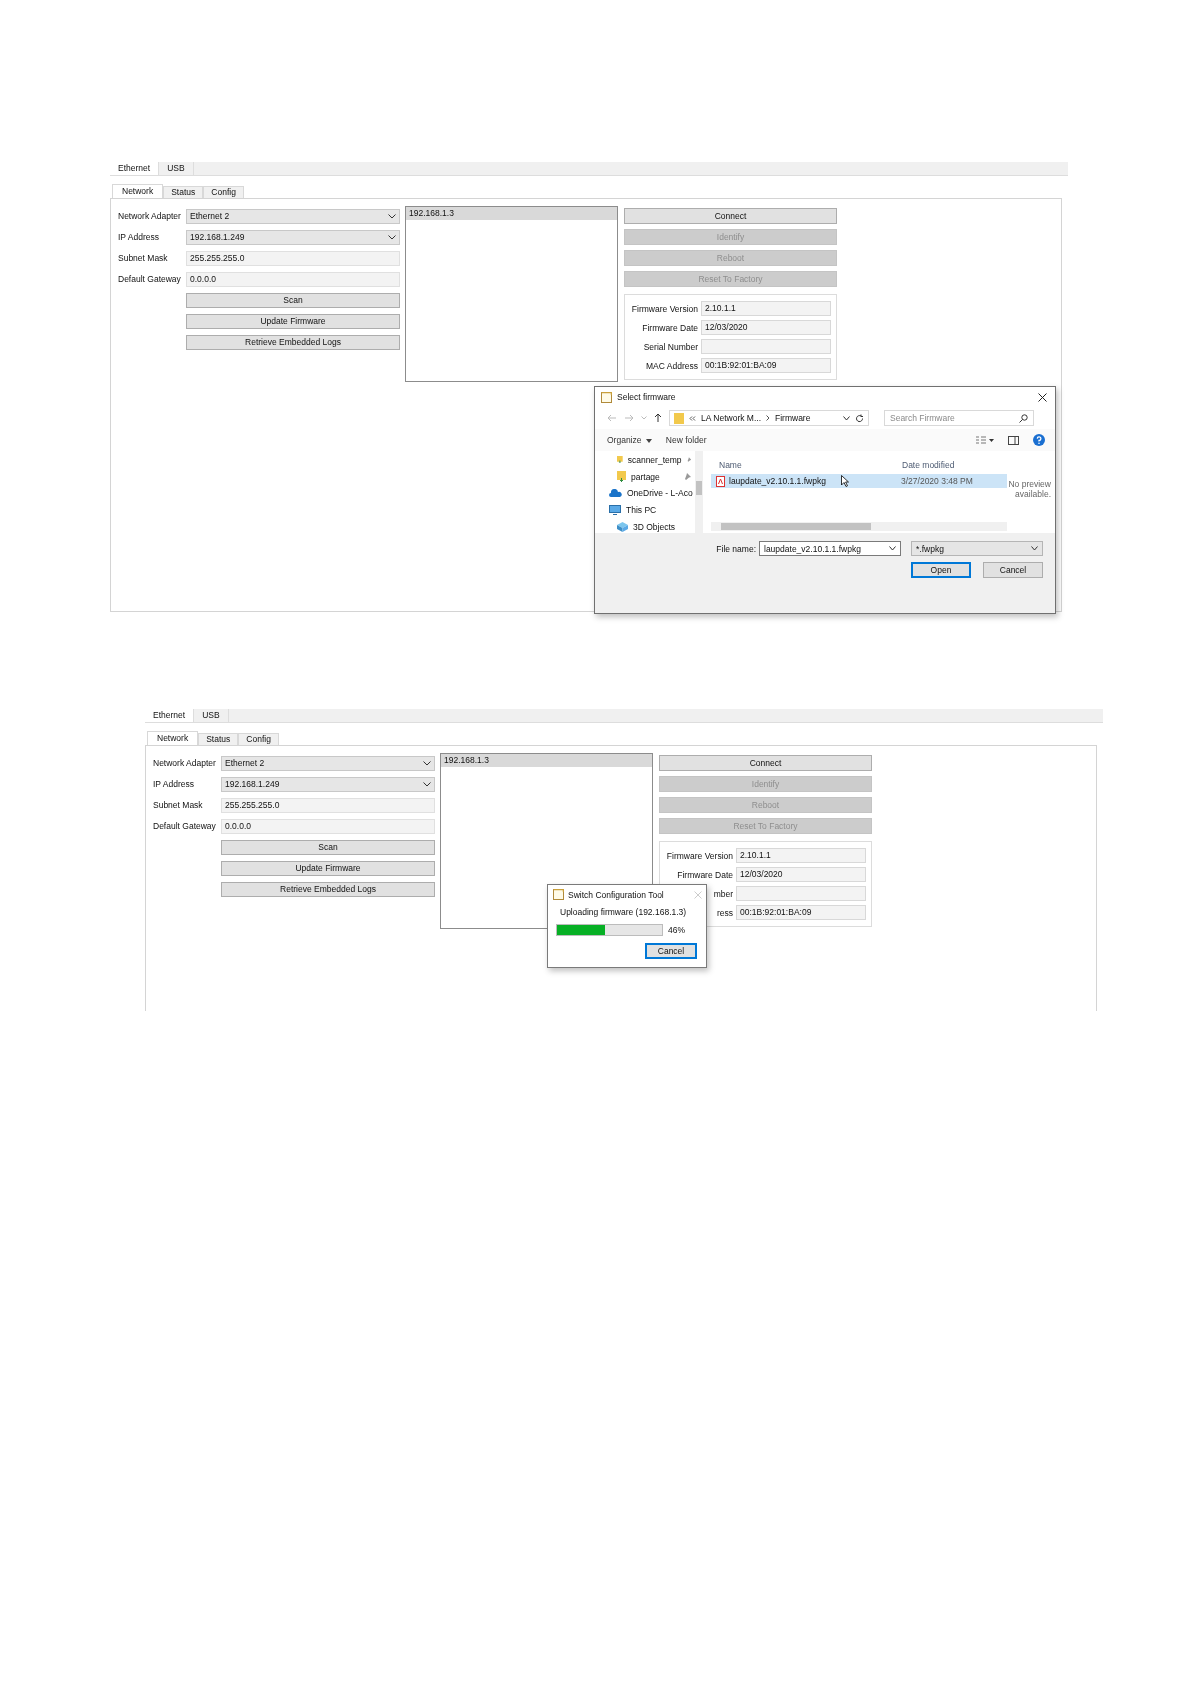 Image resolution: width=1191 pixels, height=1684 pixels. Describe the element at coordinates (724, 912) in the screenshot. I see `info-label: ress` at that location.